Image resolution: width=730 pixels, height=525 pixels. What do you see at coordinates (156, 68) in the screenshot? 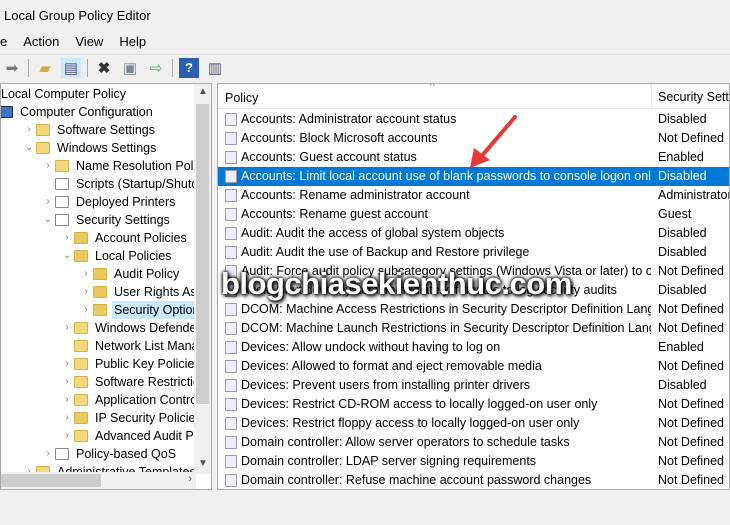
I see `export-list-icon: ⇨` at bounding box center [156, 68].